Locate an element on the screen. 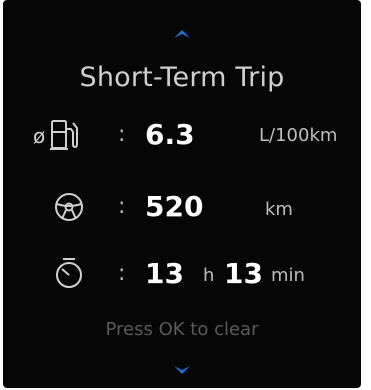 The width and height of the screenshot is (371, 390). distance-unit: km is located at coordinates (279, 209).